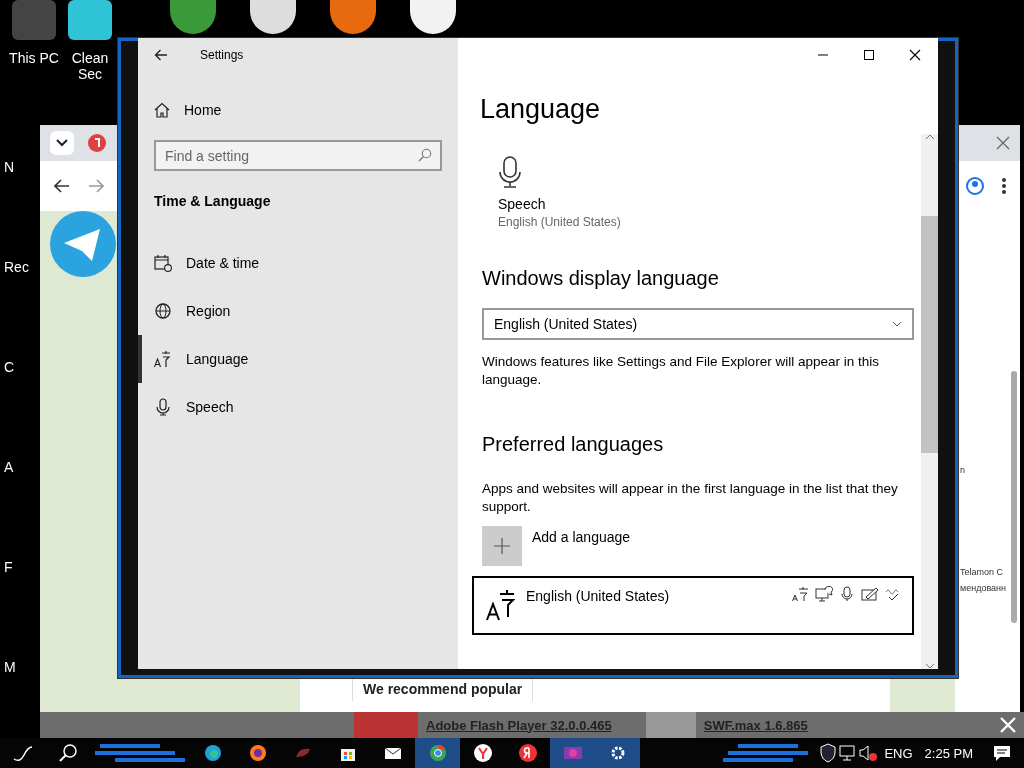 This screenshot has width=1024, height=768. What do you see at coordinates (975, 186) in the screenshot?
I see `profile-icon` at bounding box center [975, 186].